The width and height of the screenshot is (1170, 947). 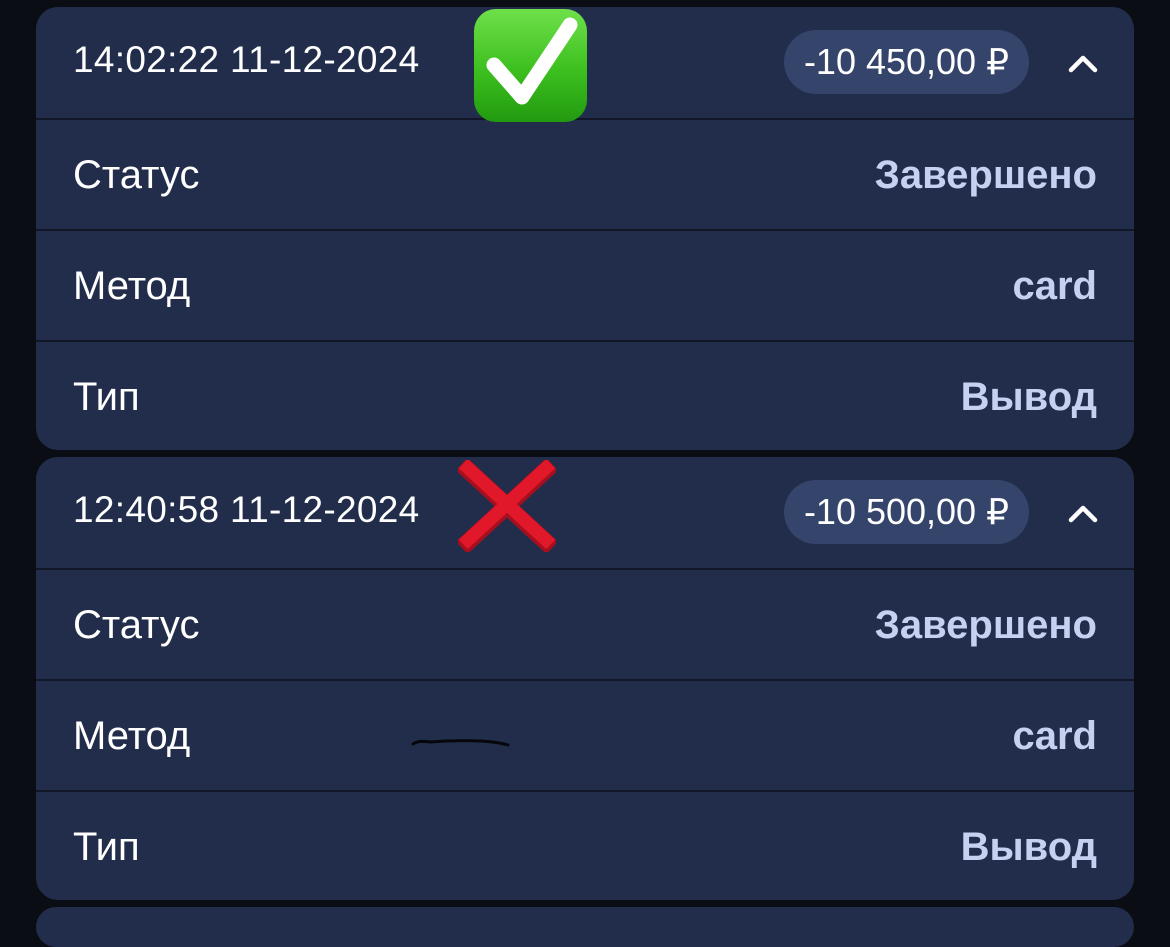 I want to click on cross-mark-icon, so click(x=507, y=506).